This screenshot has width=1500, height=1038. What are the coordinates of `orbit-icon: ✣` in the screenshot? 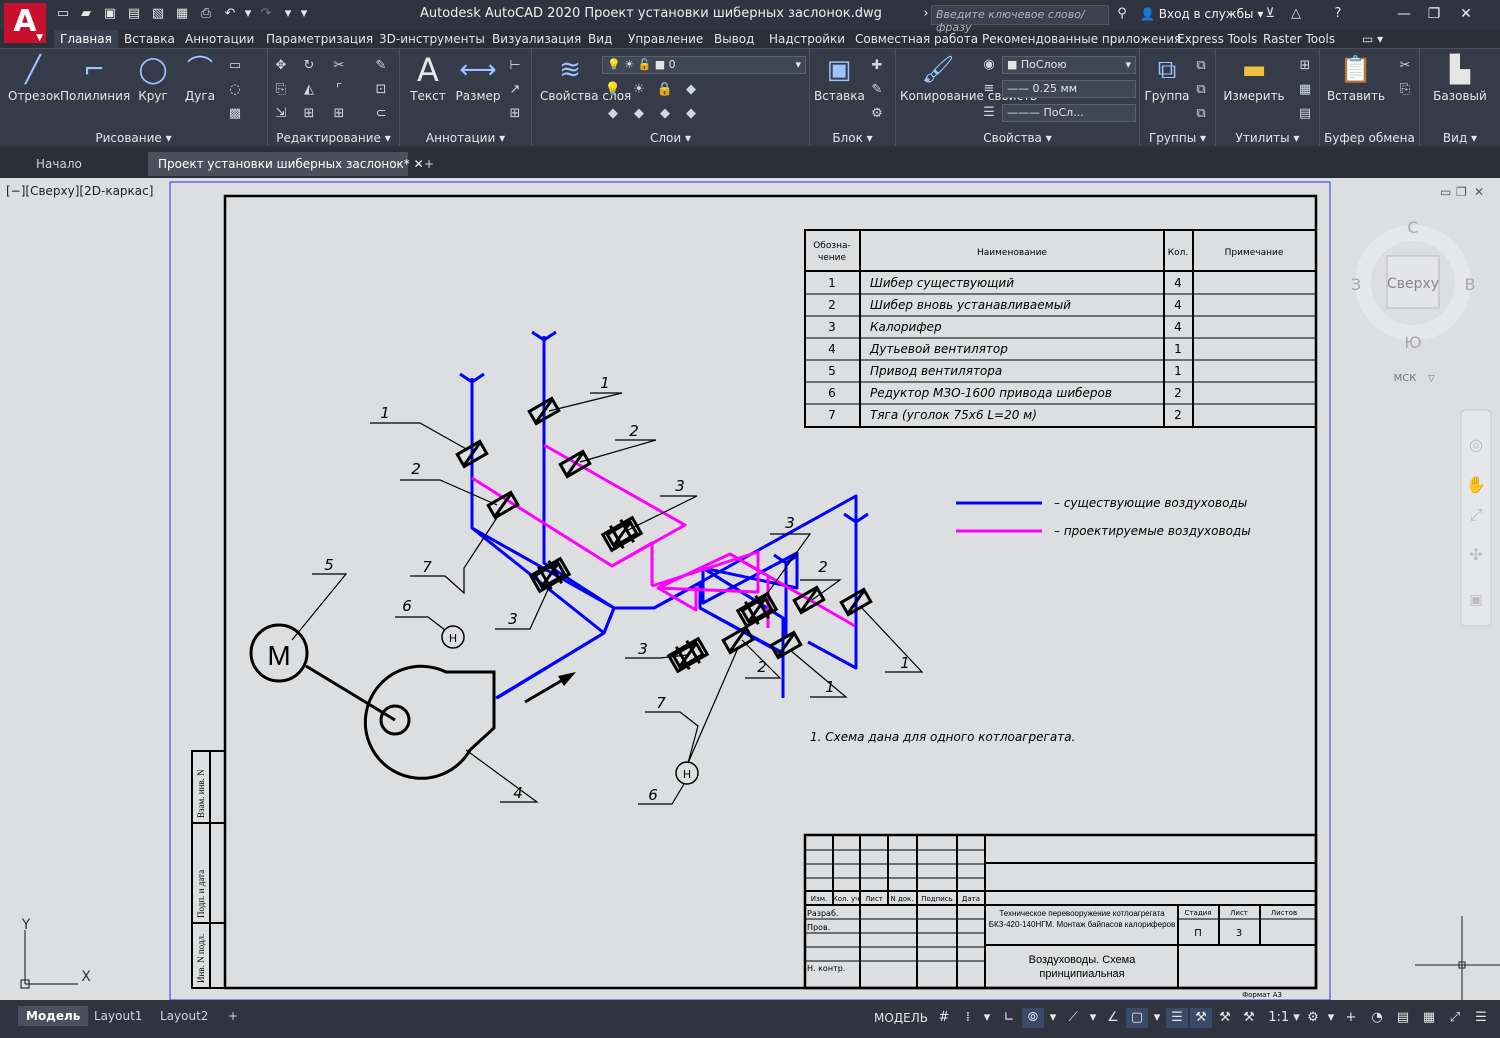 It's located at (1475, 554).